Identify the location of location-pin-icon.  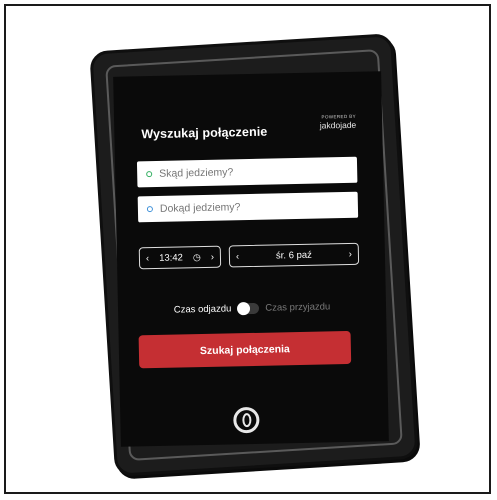
(149, 174).